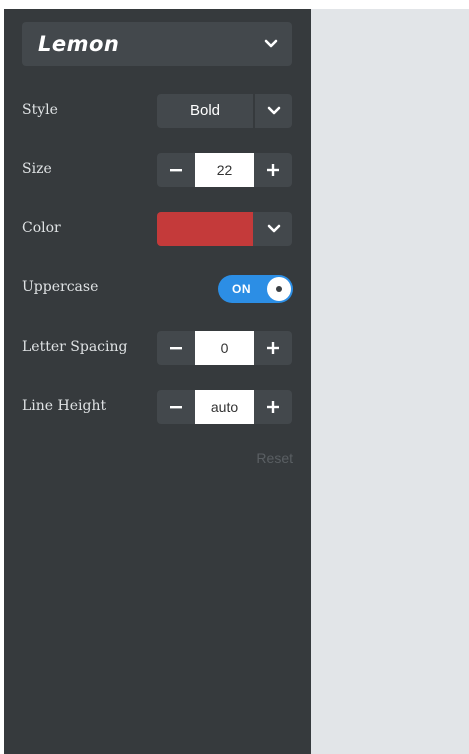 The width and height of the screenshot is (469, 754). Describe the element at coordinates (241, 289) in the screenshot. I see `toggle-state: ON` at that location.